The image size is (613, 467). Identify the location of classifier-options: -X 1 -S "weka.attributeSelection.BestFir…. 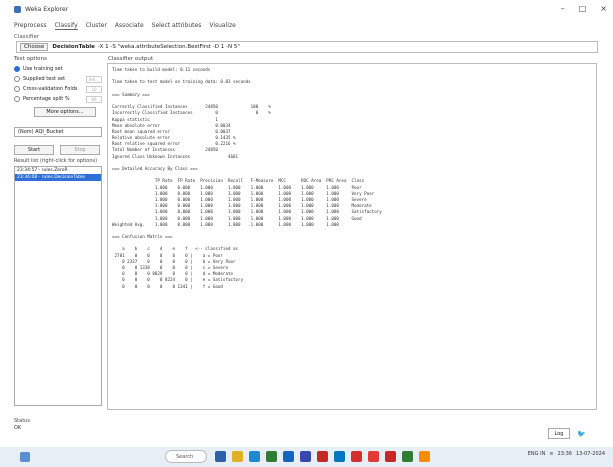
(168, 47).